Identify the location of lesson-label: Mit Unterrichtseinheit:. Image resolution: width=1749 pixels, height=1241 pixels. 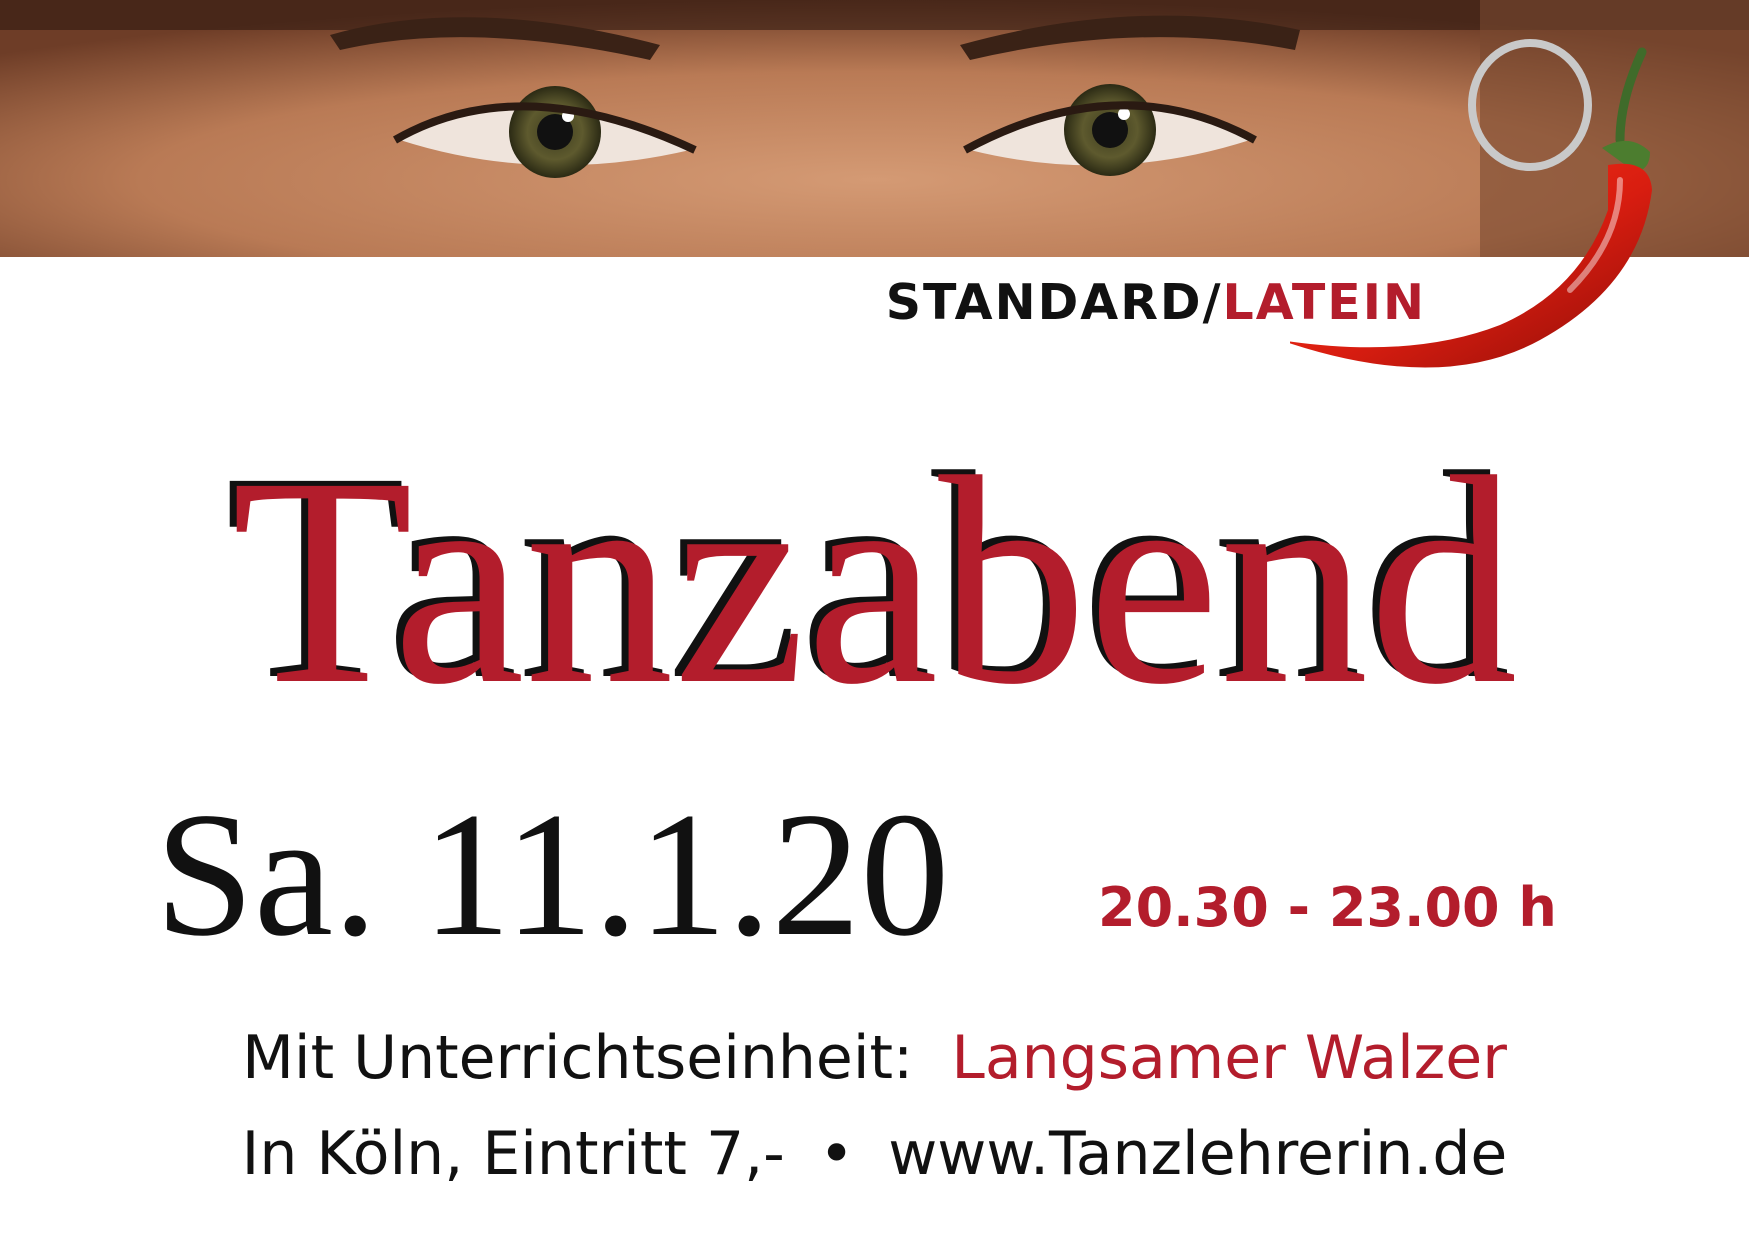
(578, 1058).